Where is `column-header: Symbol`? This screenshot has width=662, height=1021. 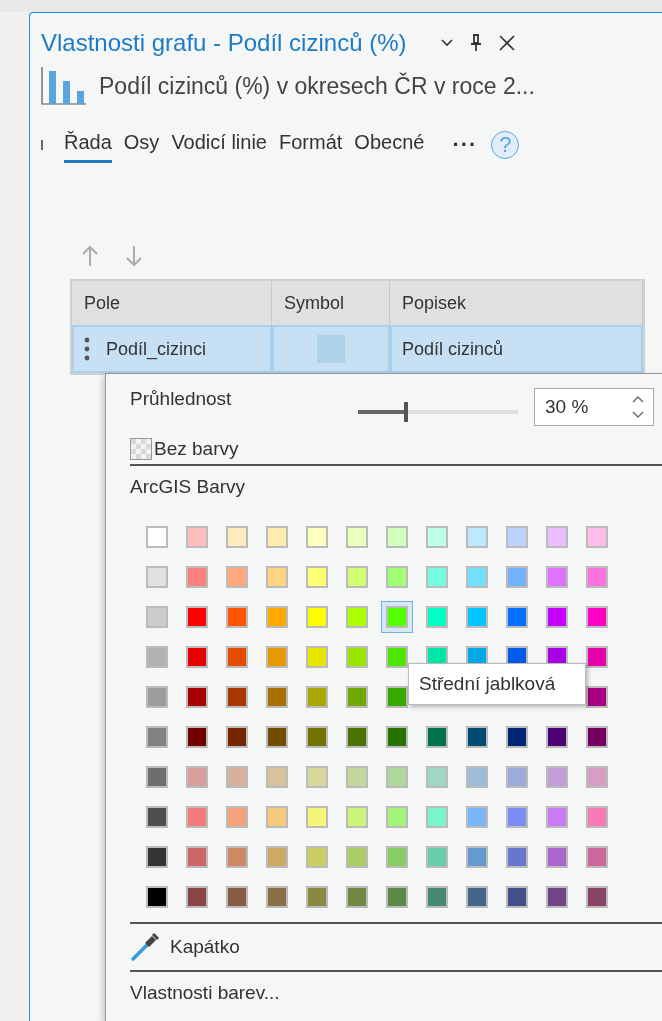
column-header: Symbol is located at coordinates (331, 303).